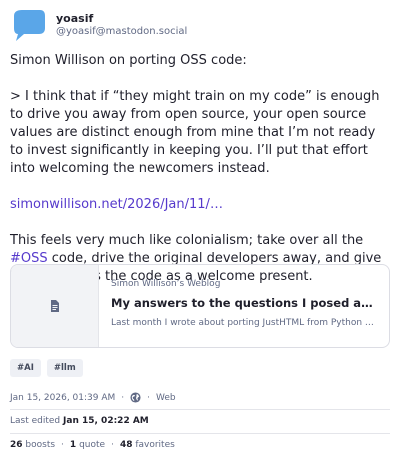 This screenshot has height=462, width=400. Describe the element at coordinates (155, 445) in the screenshot. I see `favorites-label: favorites` at that location.